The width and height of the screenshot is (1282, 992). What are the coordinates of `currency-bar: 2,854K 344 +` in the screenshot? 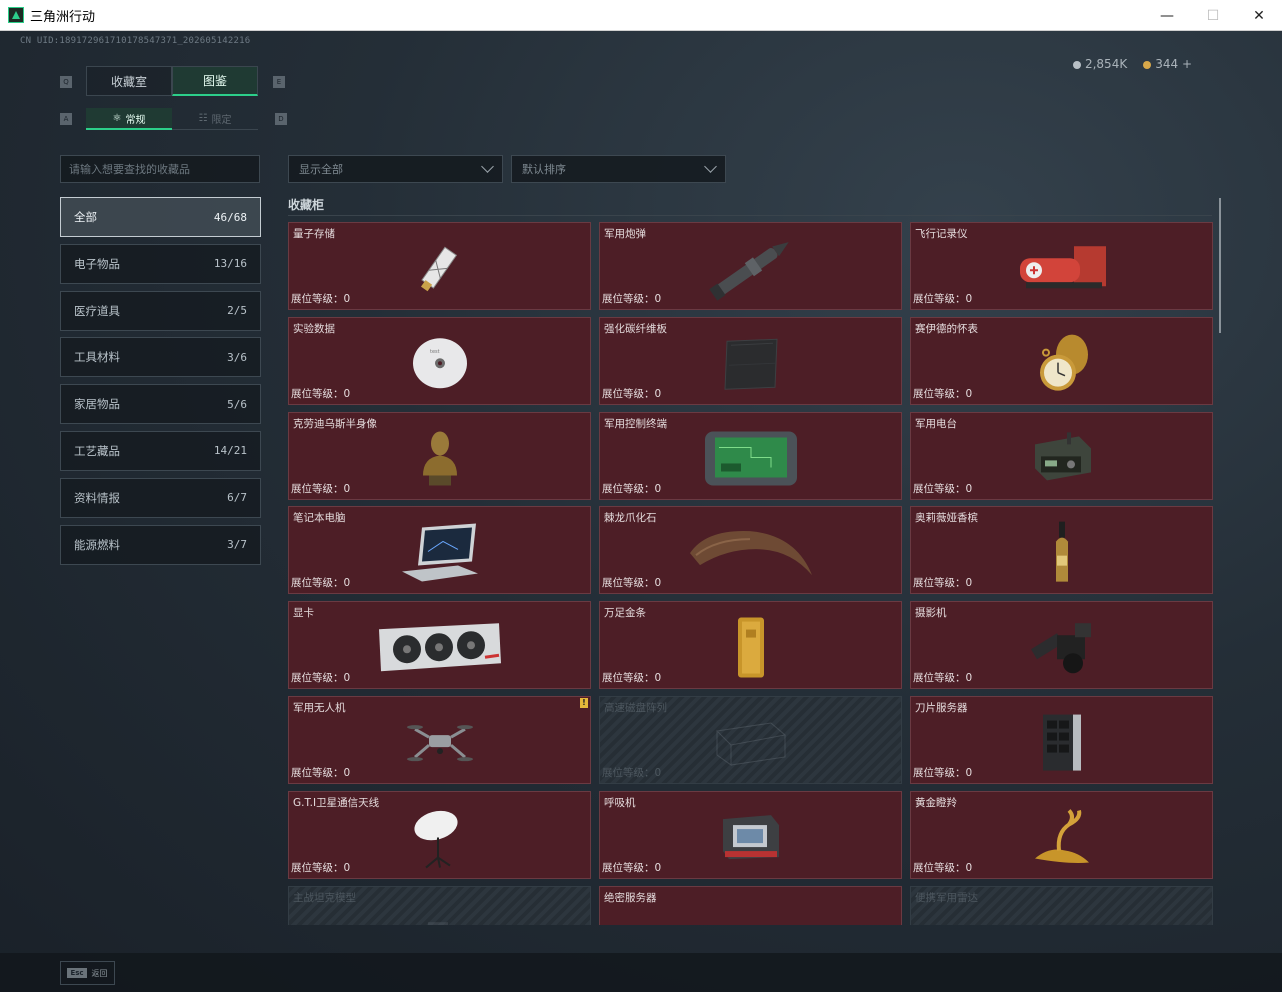 It's located at (1132, 64).